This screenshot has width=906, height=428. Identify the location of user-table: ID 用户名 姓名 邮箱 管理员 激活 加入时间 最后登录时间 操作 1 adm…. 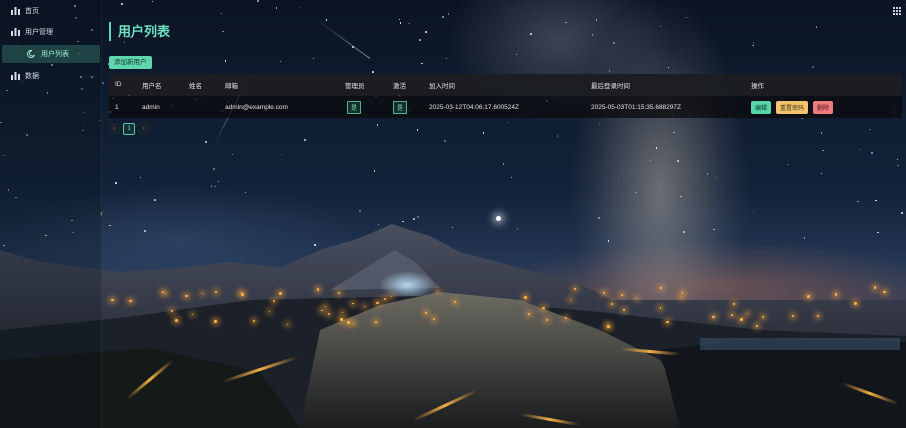
(505, 96).